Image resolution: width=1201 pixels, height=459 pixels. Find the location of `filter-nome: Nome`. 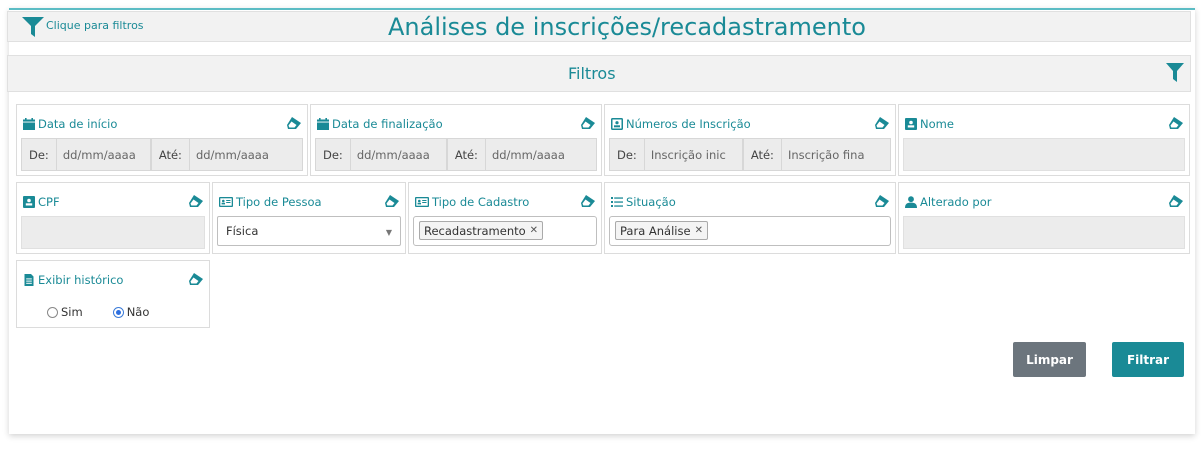

filter-nome: Nome is located at coordinates (1044, 140).